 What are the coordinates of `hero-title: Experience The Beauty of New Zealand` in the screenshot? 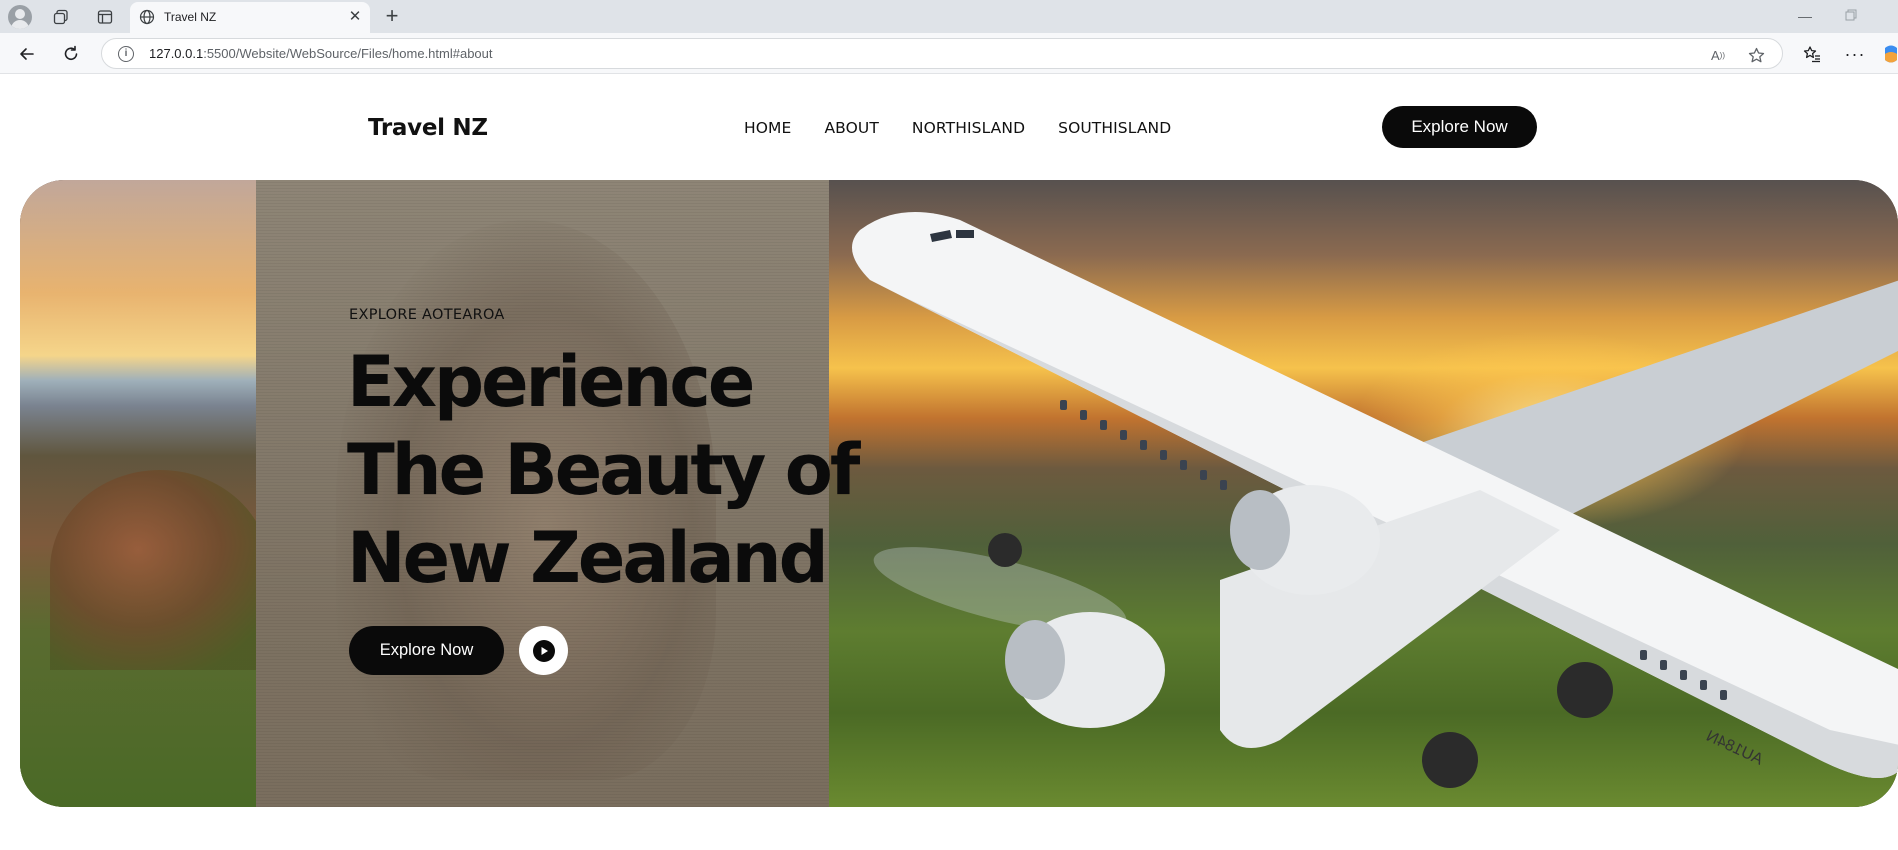 It's located at (603, 470).